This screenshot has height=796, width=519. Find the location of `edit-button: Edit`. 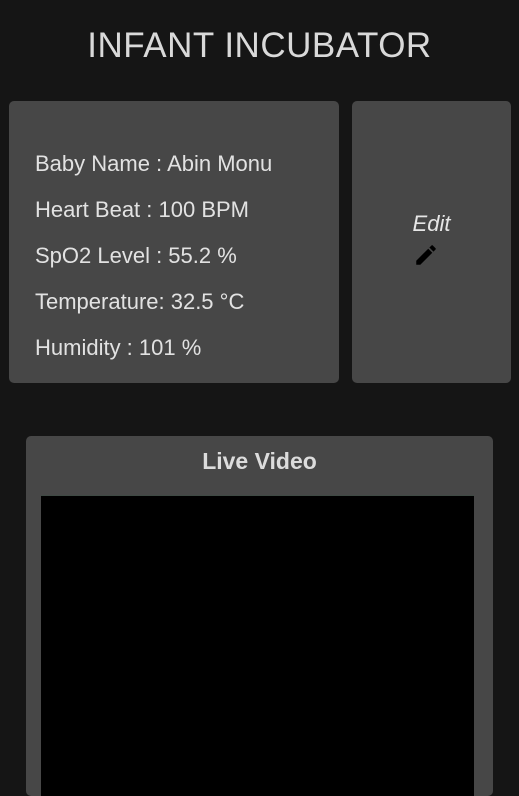

edit-button: Edit is located at coordinates (431, 242).